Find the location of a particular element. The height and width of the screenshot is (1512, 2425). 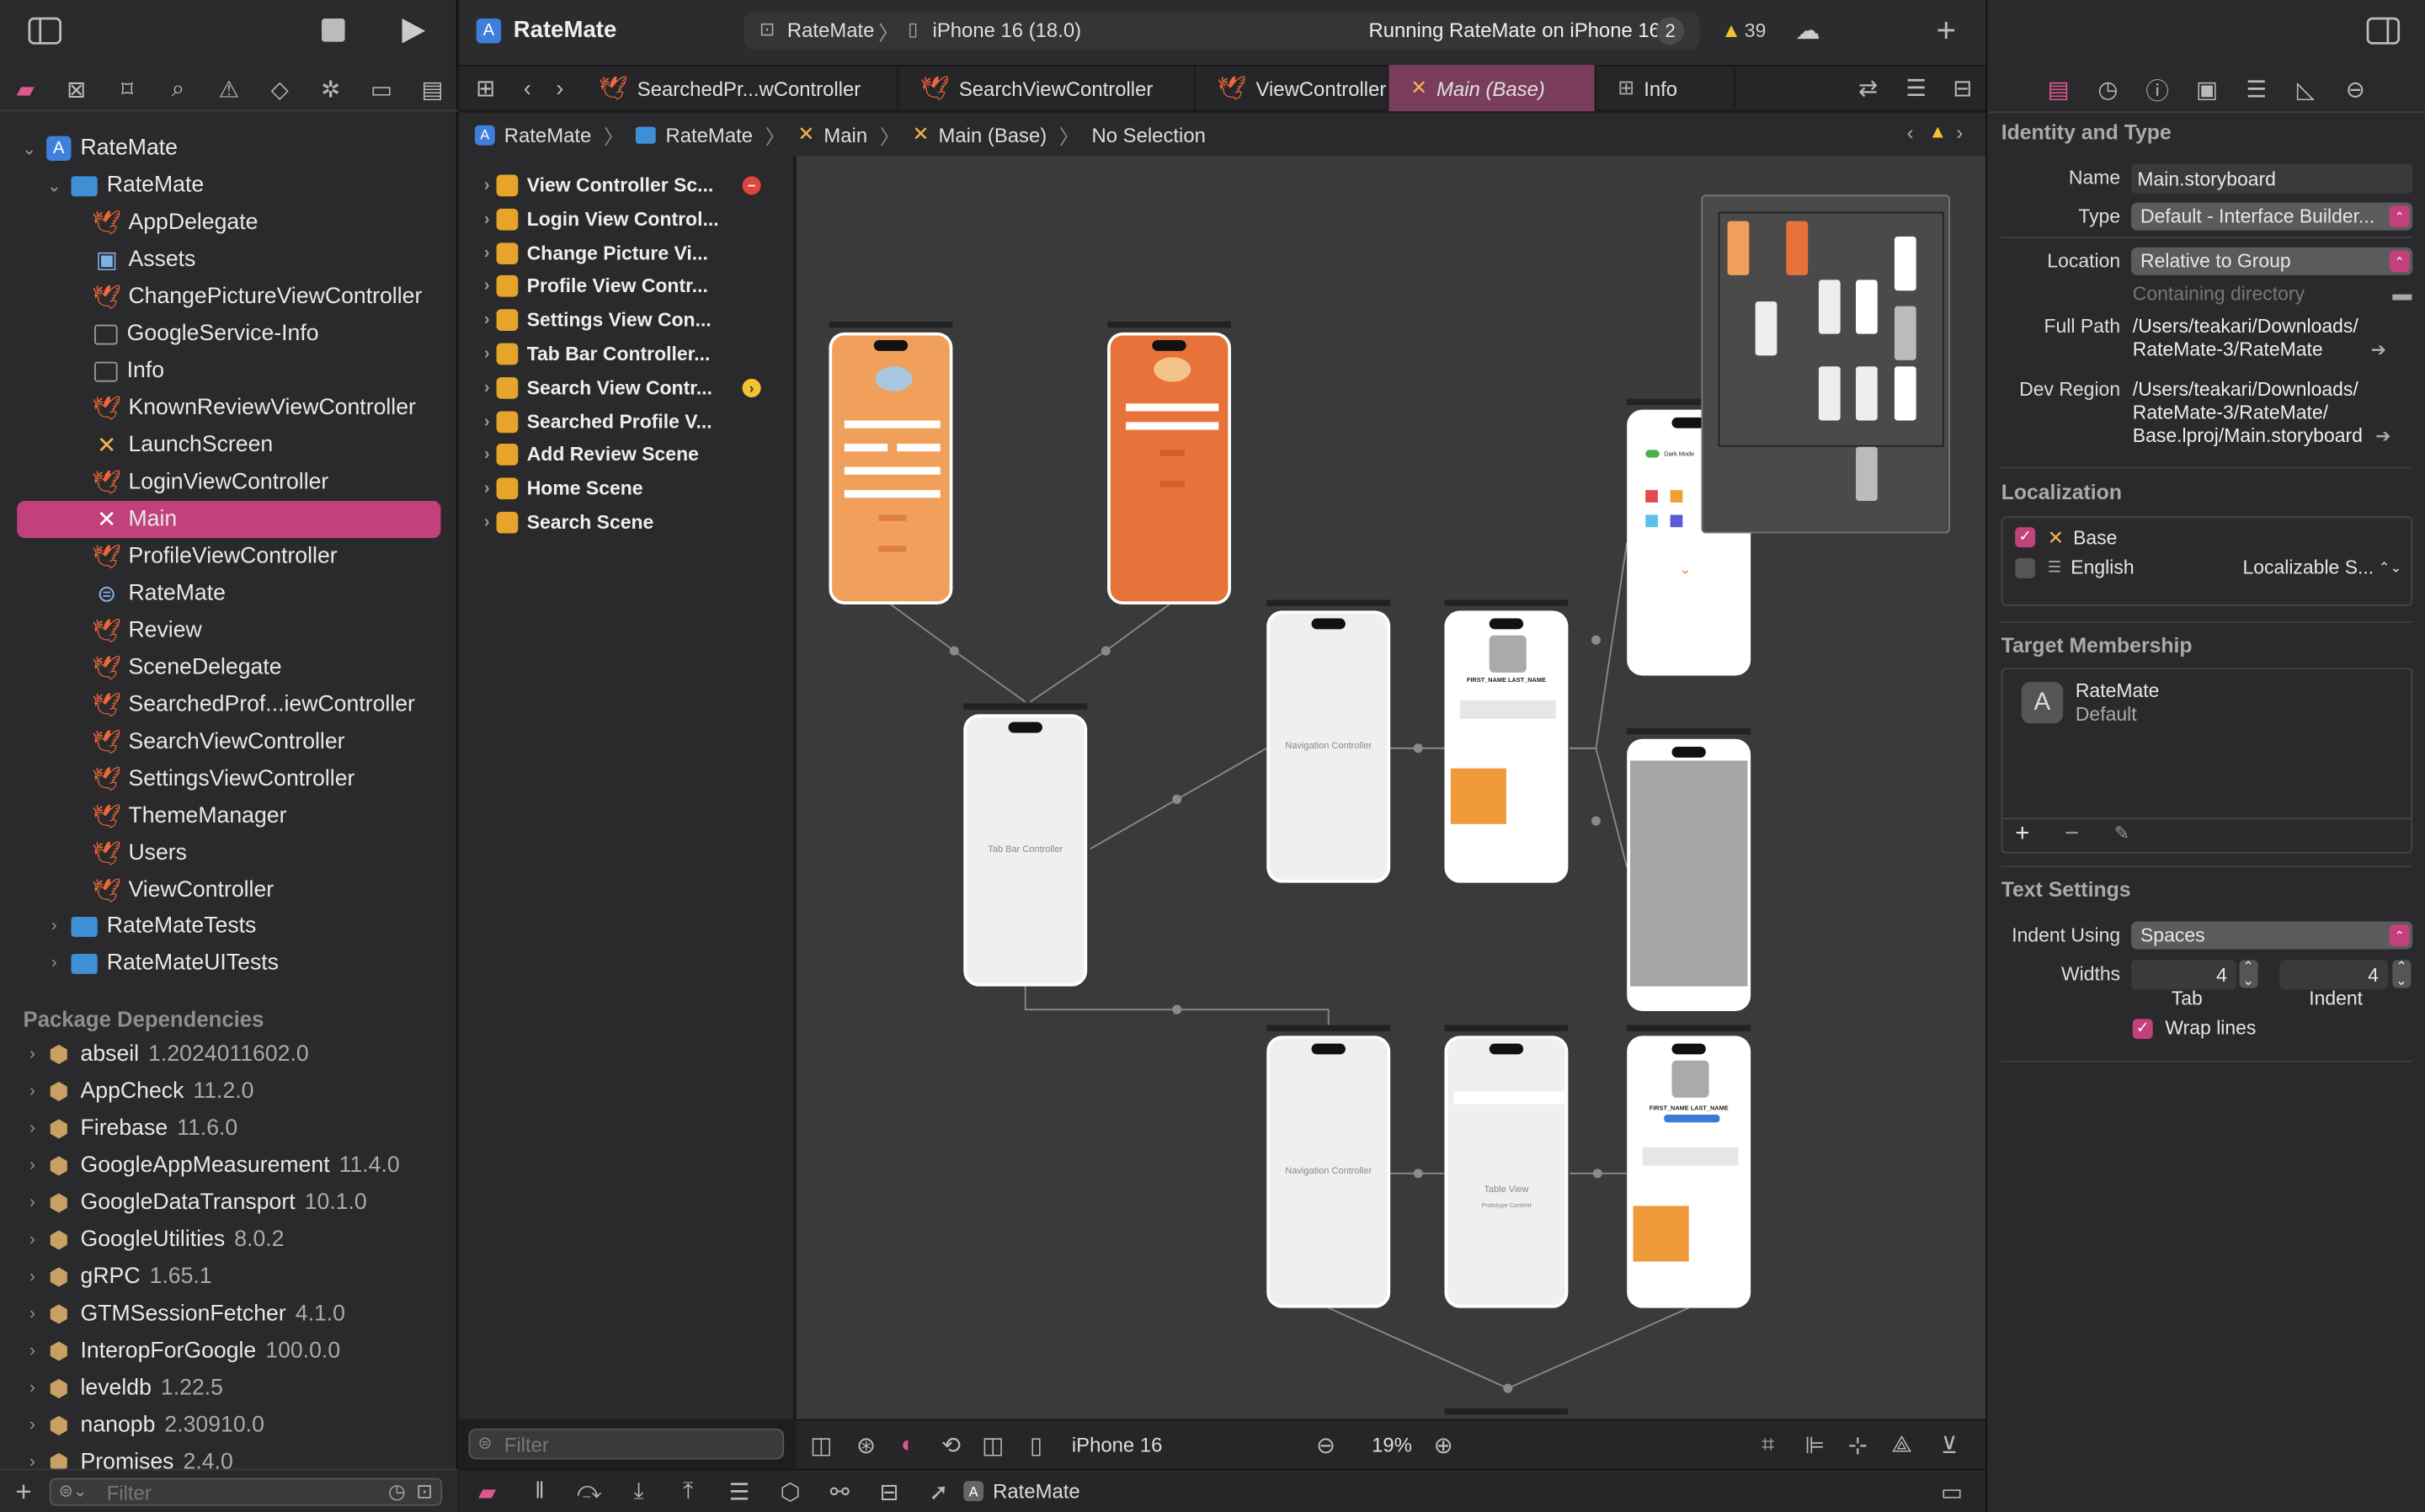

next-issue-icon: › is located at coordinates (1959, 132).